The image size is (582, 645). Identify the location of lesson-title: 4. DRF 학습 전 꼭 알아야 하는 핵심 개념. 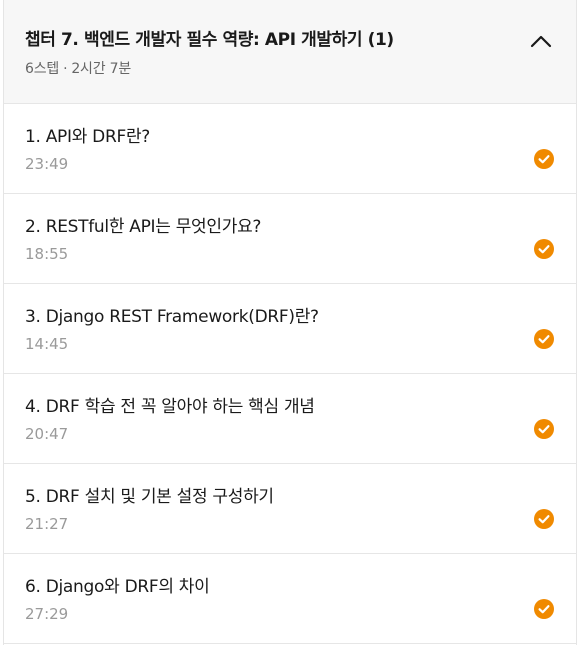
(170, 407).